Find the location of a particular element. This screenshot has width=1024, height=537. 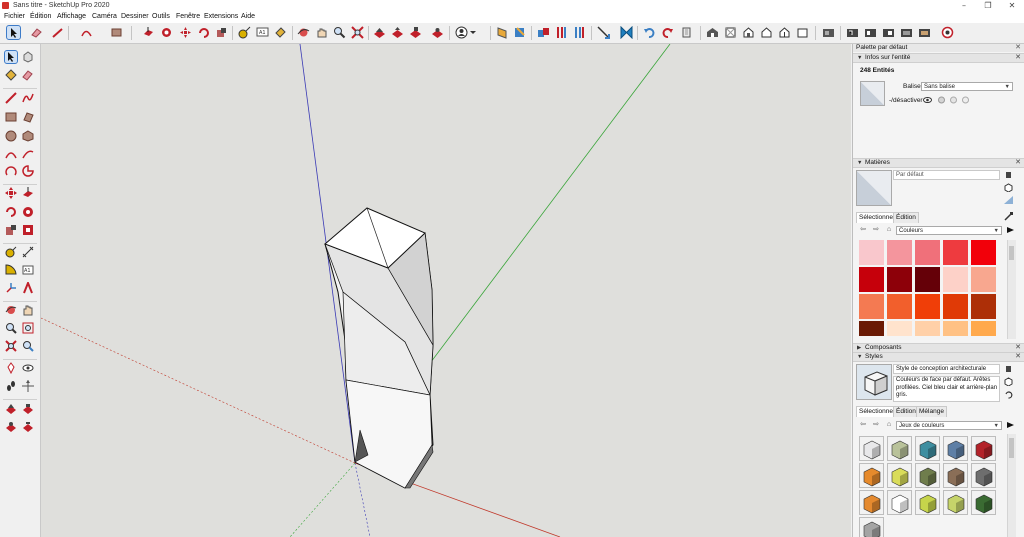

eye-icon is located at coordinates (927, 100).